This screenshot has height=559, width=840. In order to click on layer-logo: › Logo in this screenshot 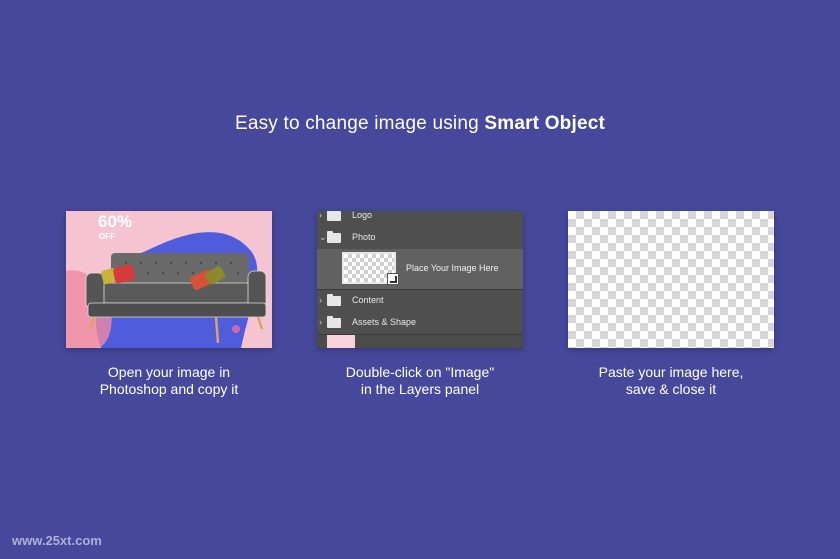, I will do `click(420, 219)`.